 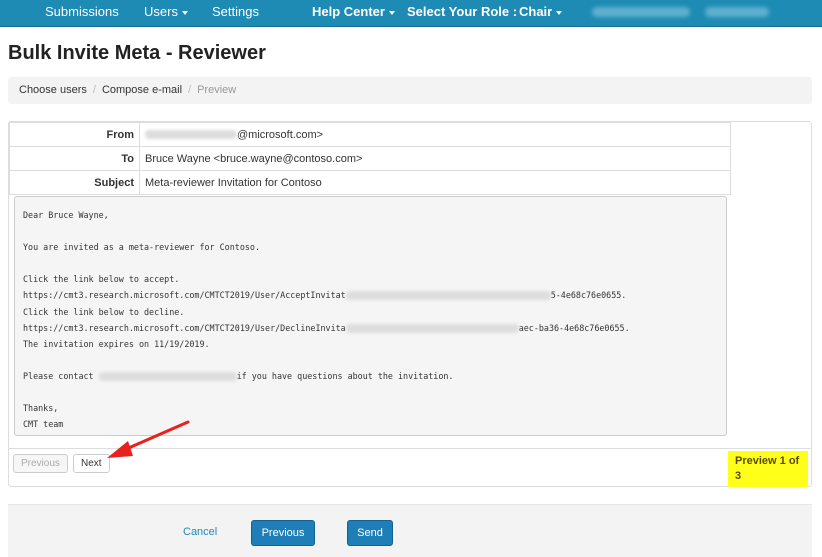 I want to click on annotation-arrow-icon, so click(x=148, y=439).